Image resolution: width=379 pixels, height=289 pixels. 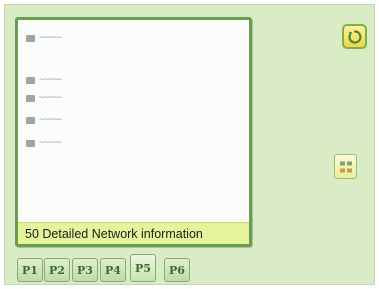 I want to click on page-select-button, so click(x=345, y=166).